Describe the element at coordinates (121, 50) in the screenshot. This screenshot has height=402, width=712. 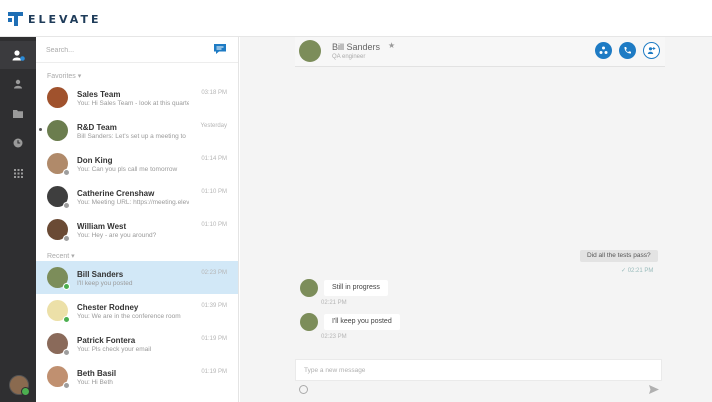
I see `search-input` at that location.